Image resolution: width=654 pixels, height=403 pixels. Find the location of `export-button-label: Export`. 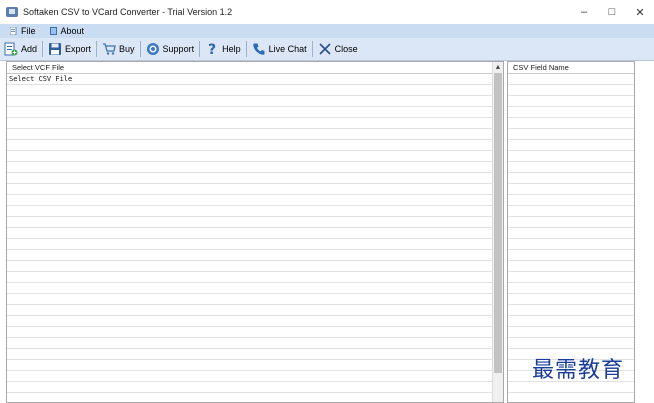

export-button-label: Export is located at coordinates (78, 49).